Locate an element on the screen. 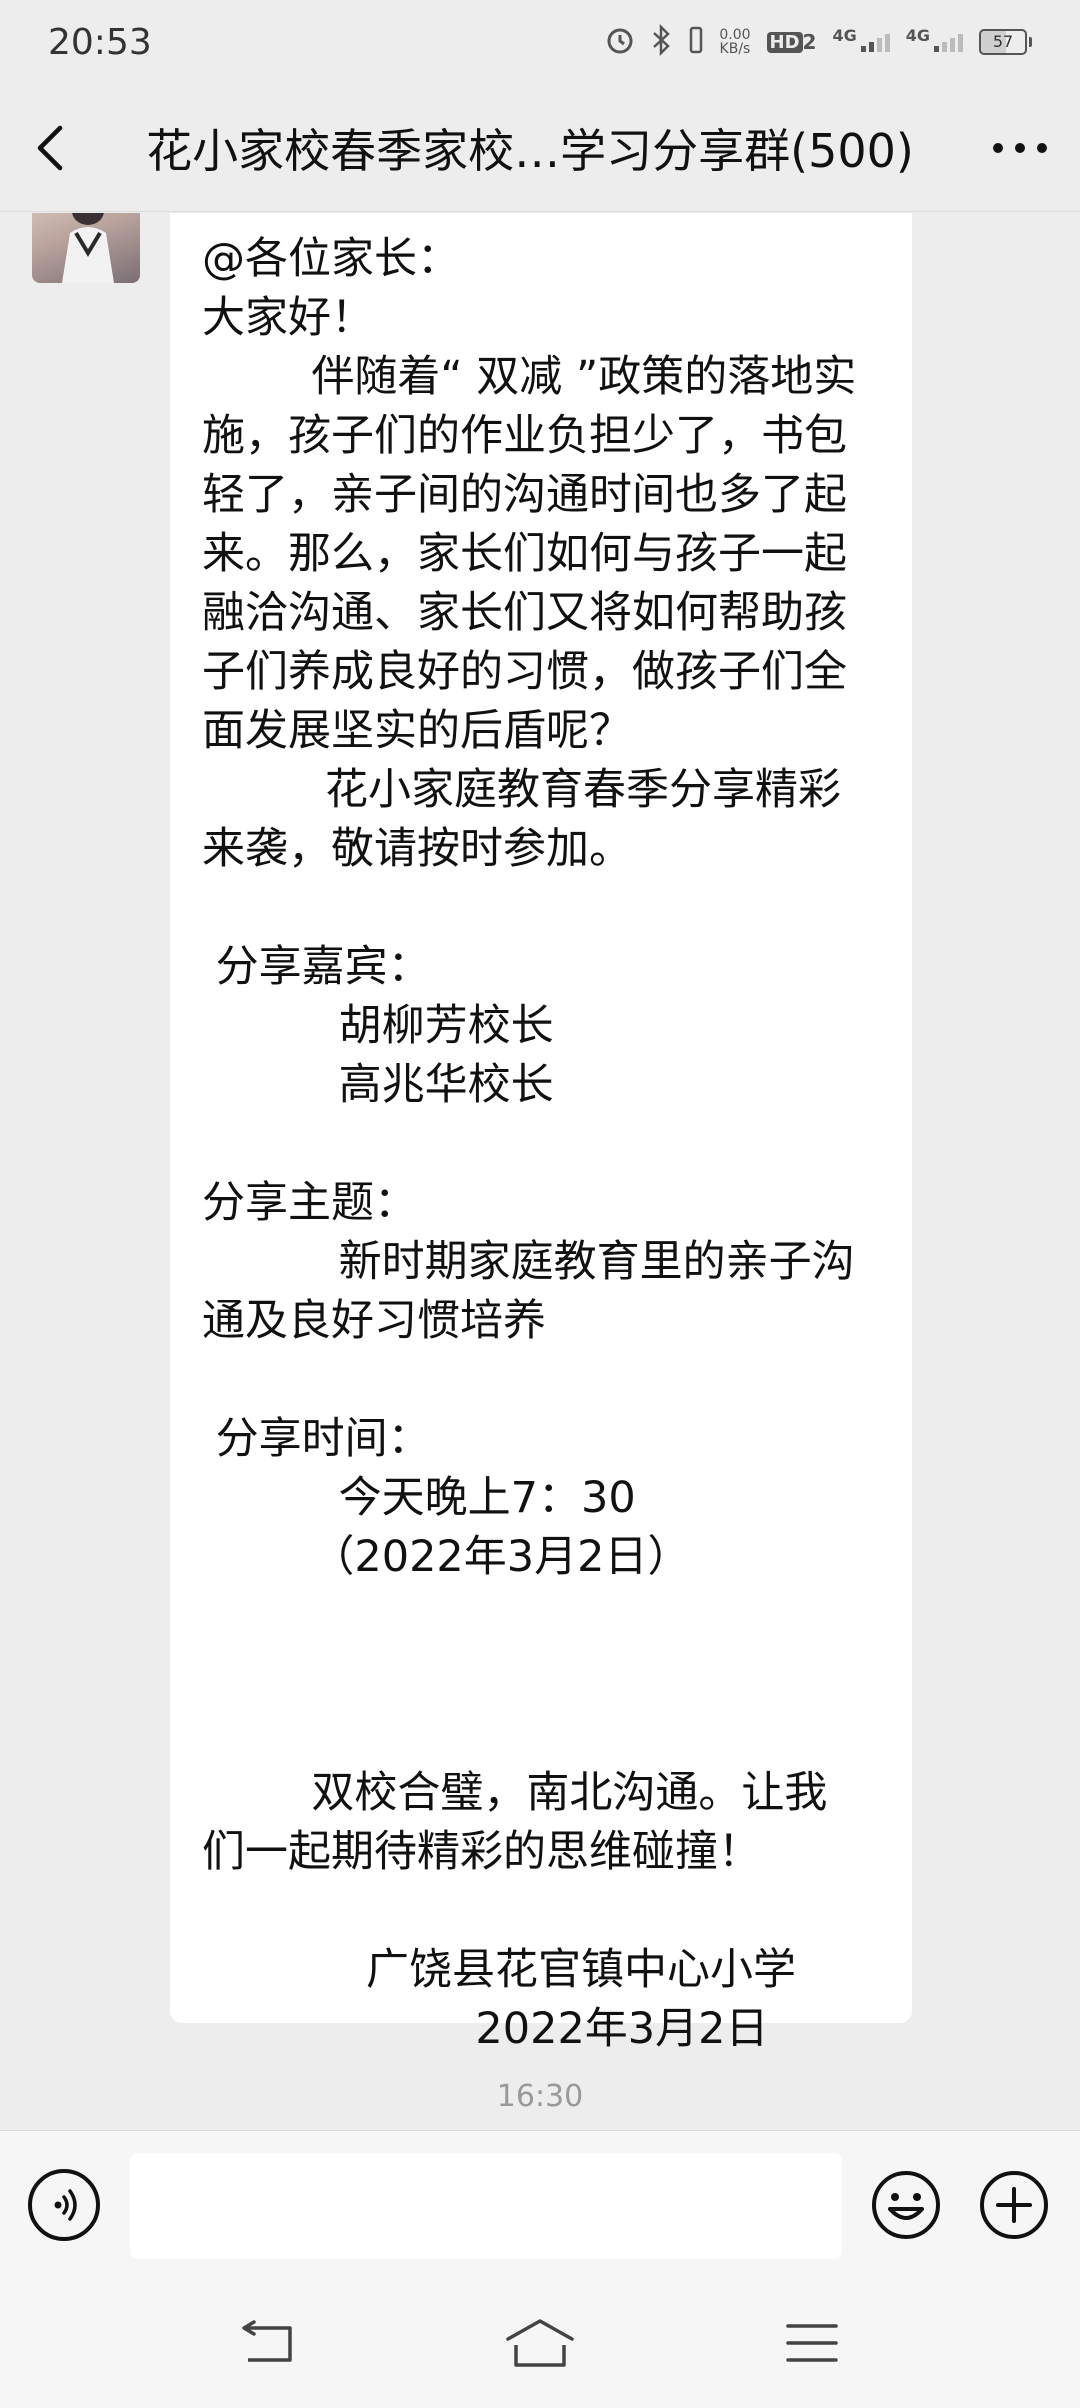 This screenshot has width=1080, height=2408. more-options-button is located at coordinates (1020, 148).